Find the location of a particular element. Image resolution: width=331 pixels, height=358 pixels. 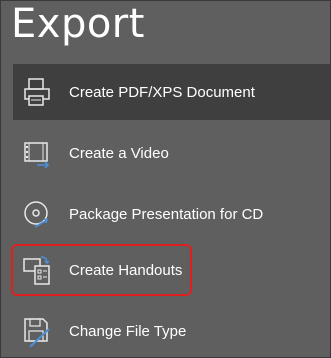

menu-item-label: Create Handouts is located at coordinates (126, 270).